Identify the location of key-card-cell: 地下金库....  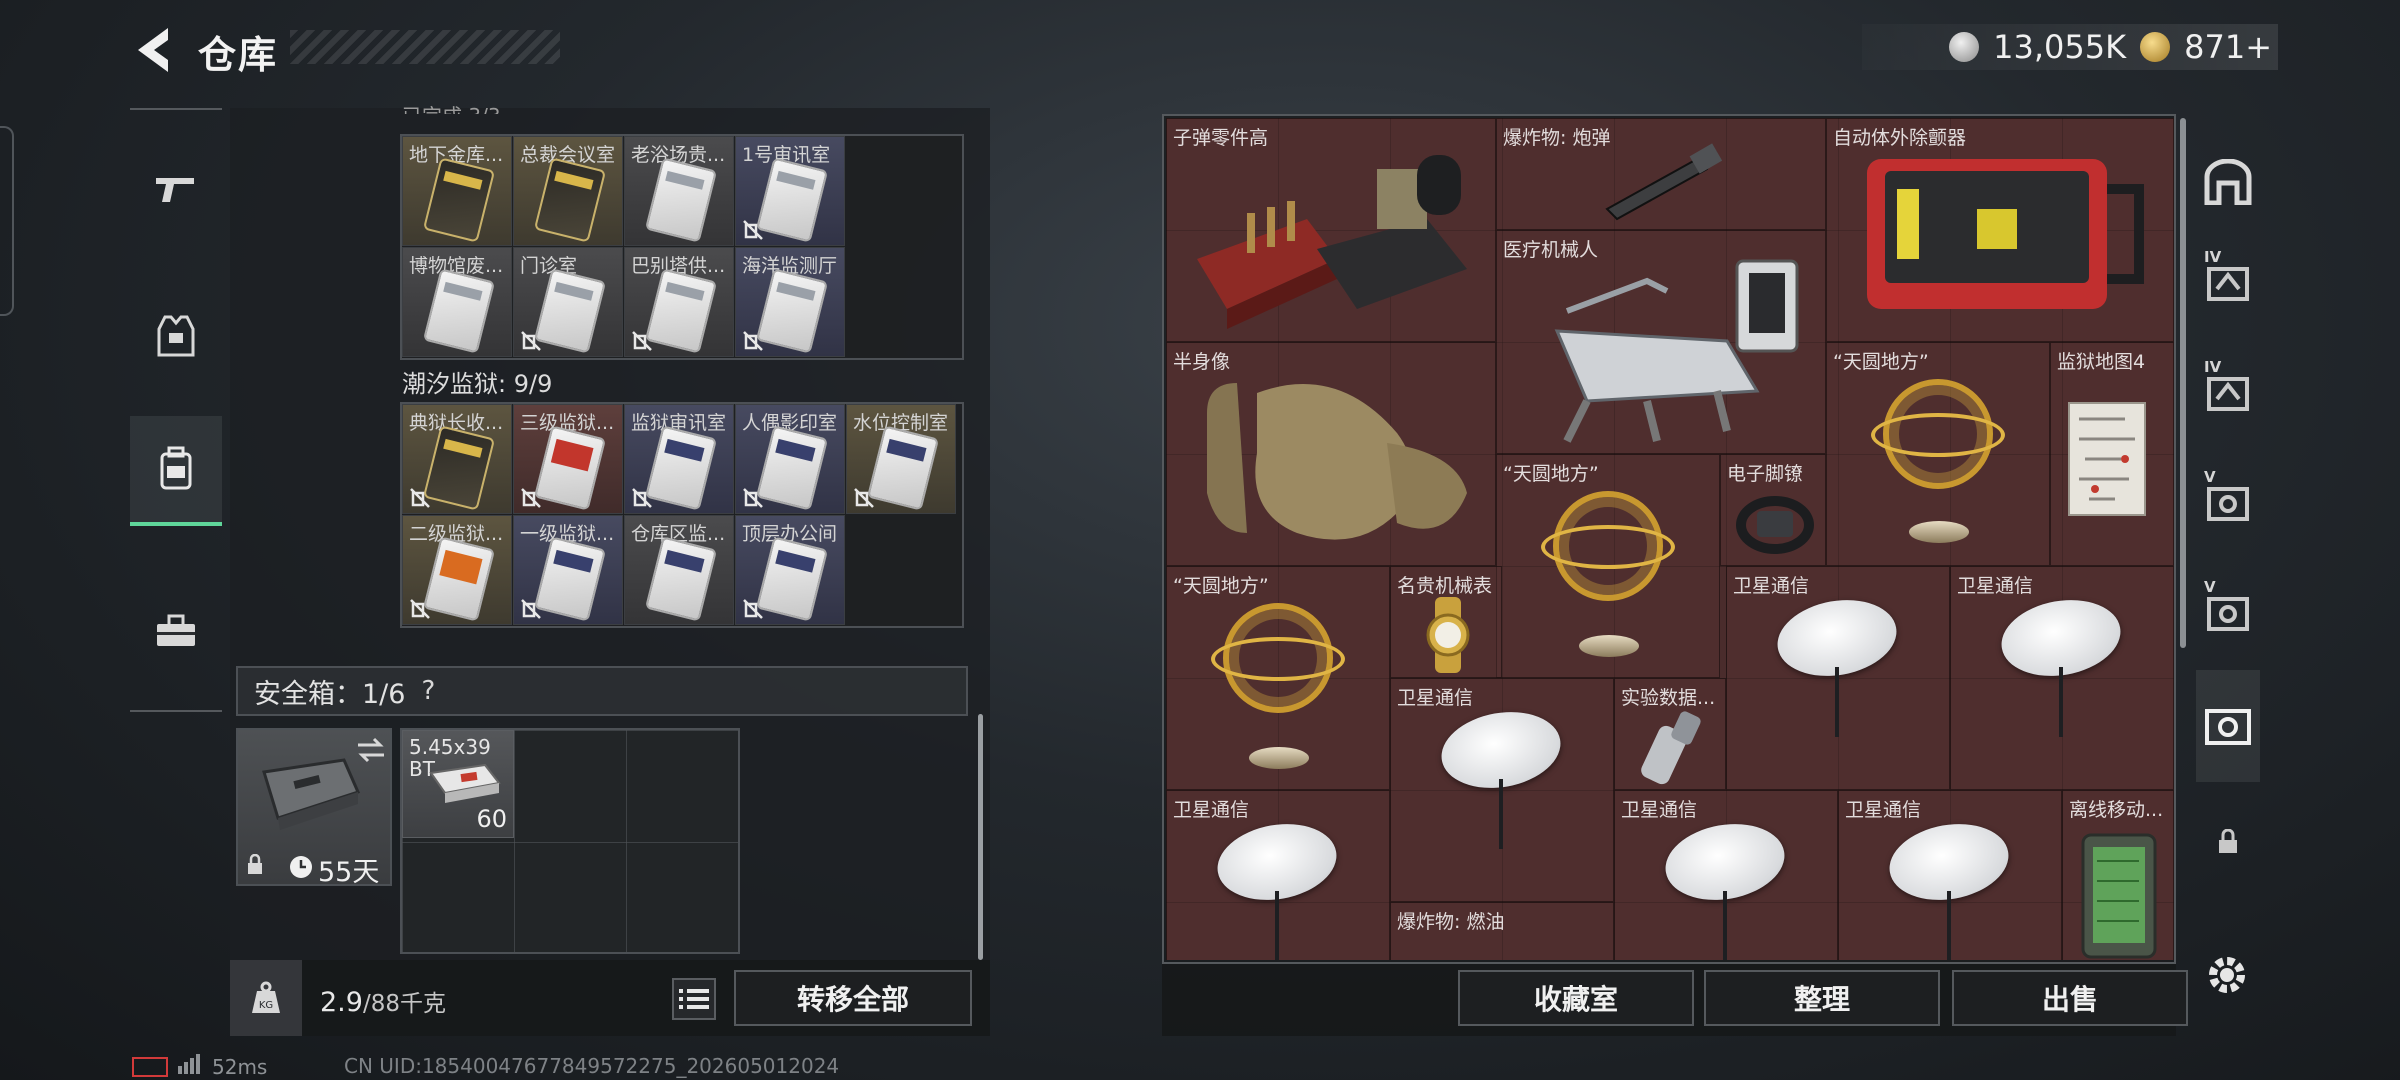
(457, 191).